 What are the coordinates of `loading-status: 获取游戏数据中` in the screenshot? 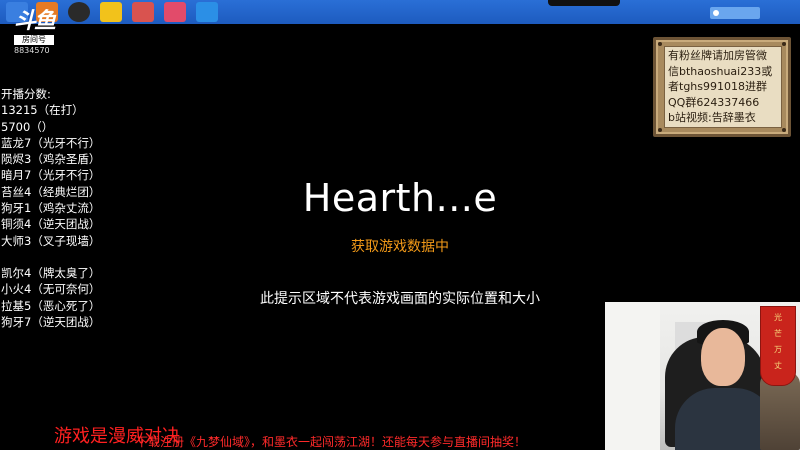 It's located at (400, 247).